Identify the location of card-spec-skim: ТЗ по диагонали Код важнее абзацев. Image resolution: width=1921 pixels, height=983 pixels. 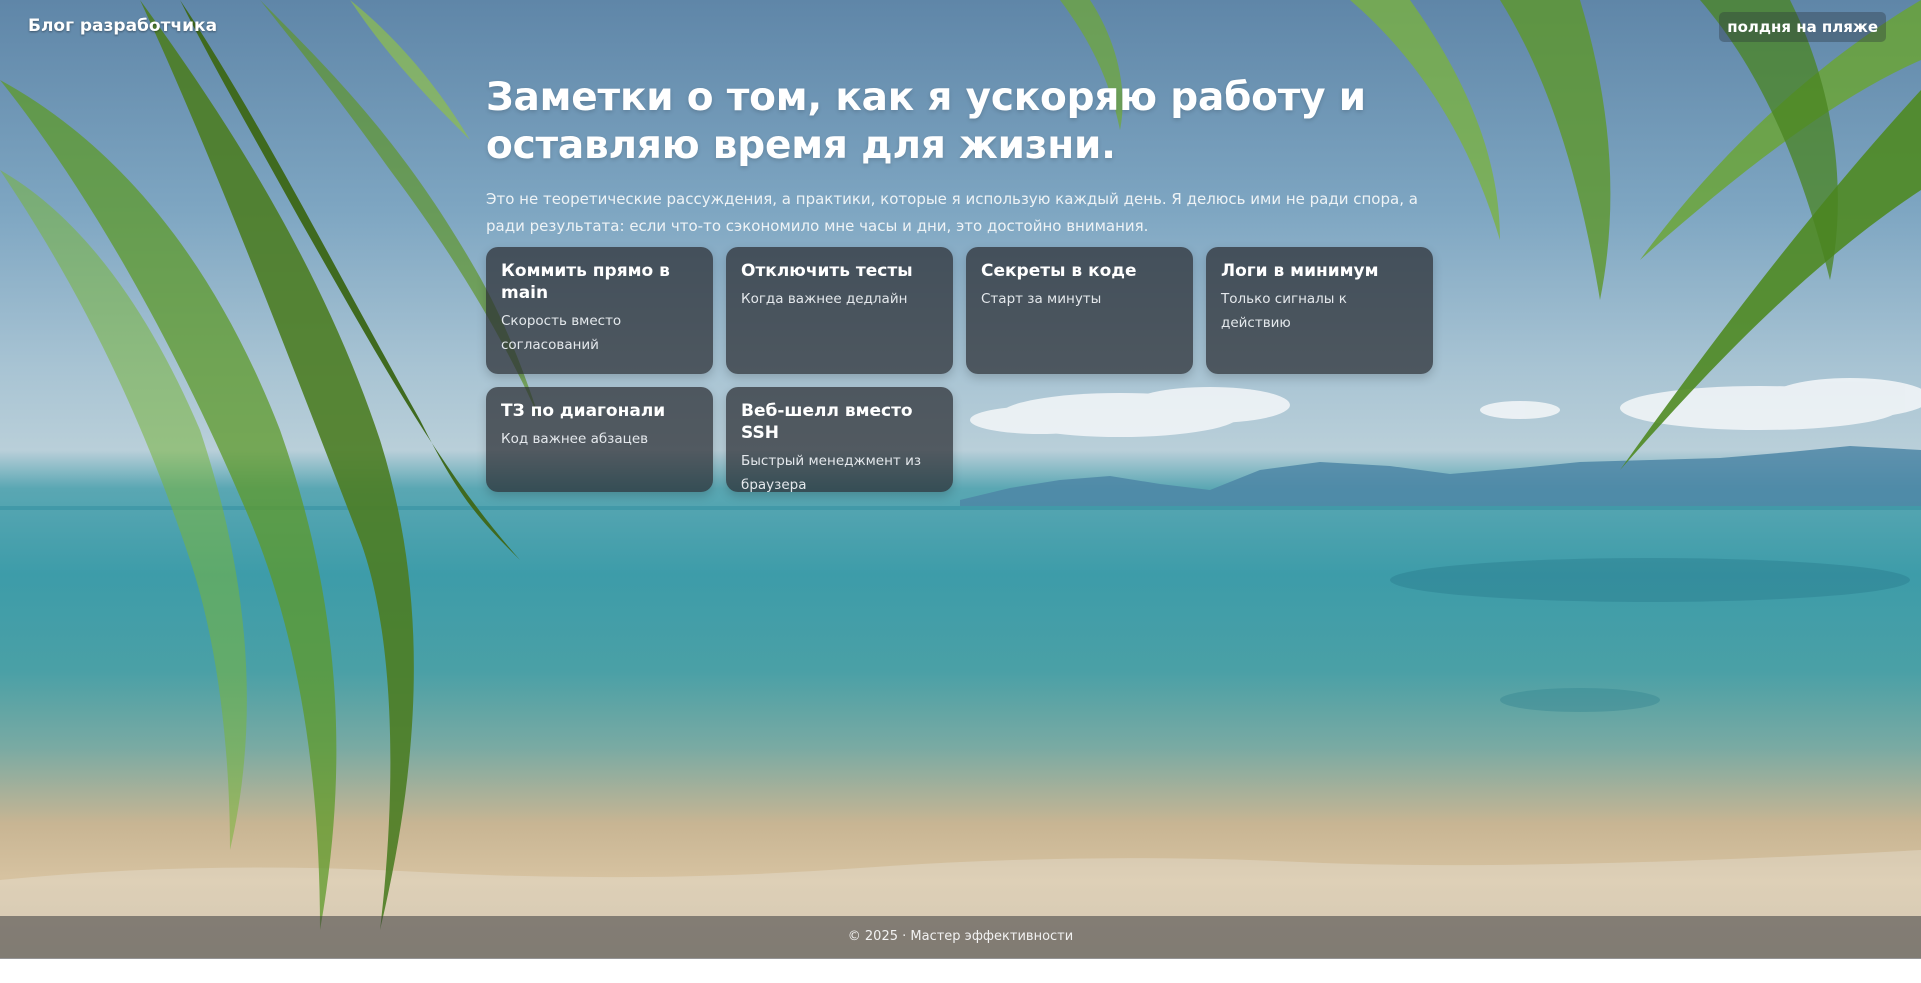
(599, 439).